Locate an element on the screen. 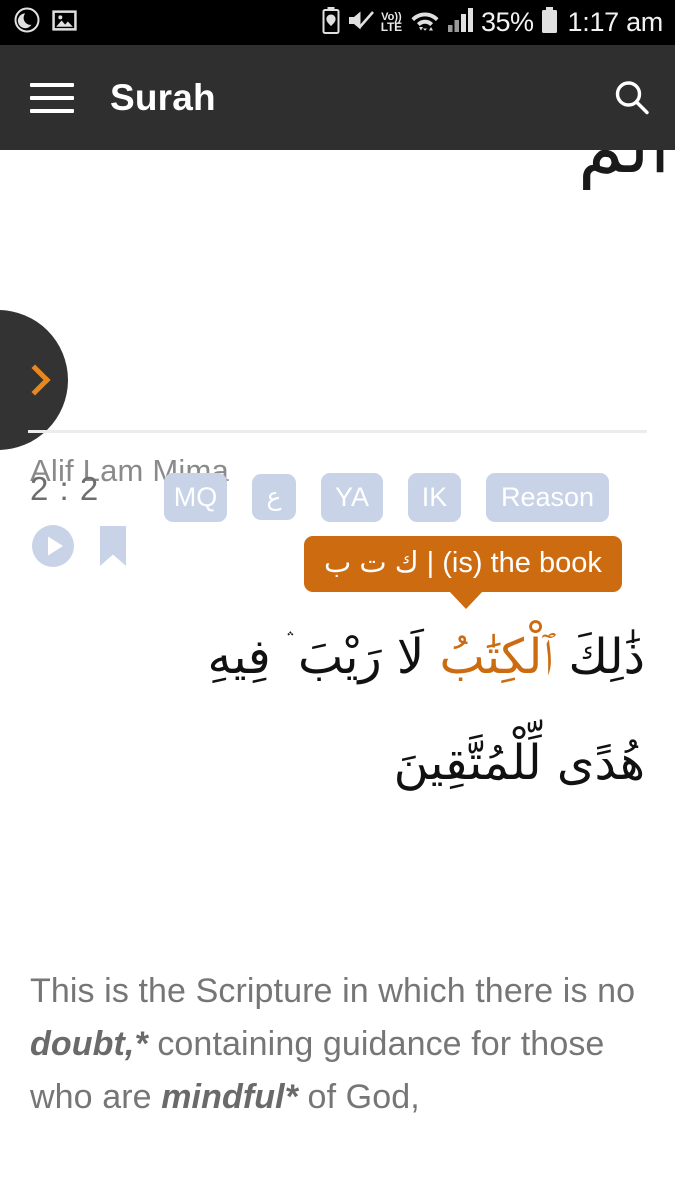 Image resolution: width=675 pixels, height=1200 pixels. tag-ya: YA is located at coordinates (352, 497).